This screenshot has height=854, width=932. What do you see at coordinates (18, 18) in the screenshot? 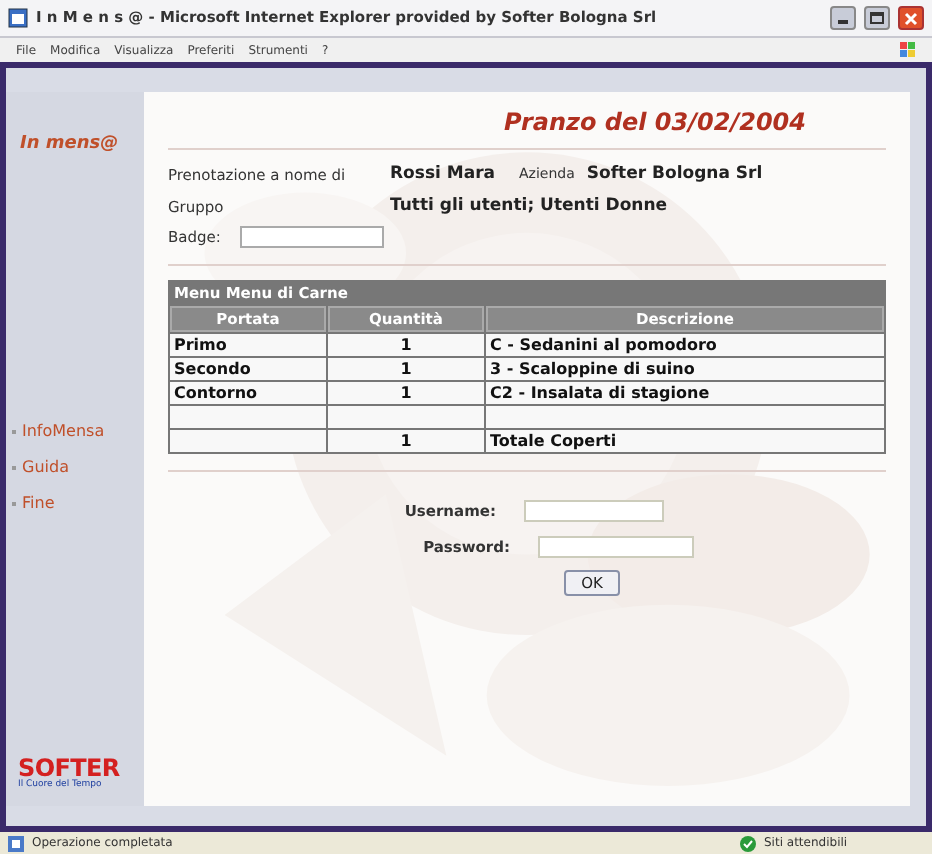
I see `browser-icon` at bounding box center [18, 18].